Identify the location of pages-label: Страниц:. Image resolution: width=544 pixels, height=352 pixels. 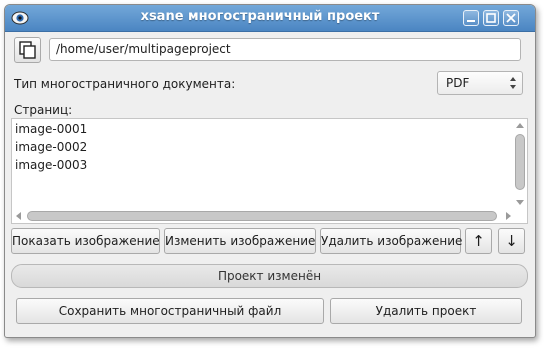
(43, 110).